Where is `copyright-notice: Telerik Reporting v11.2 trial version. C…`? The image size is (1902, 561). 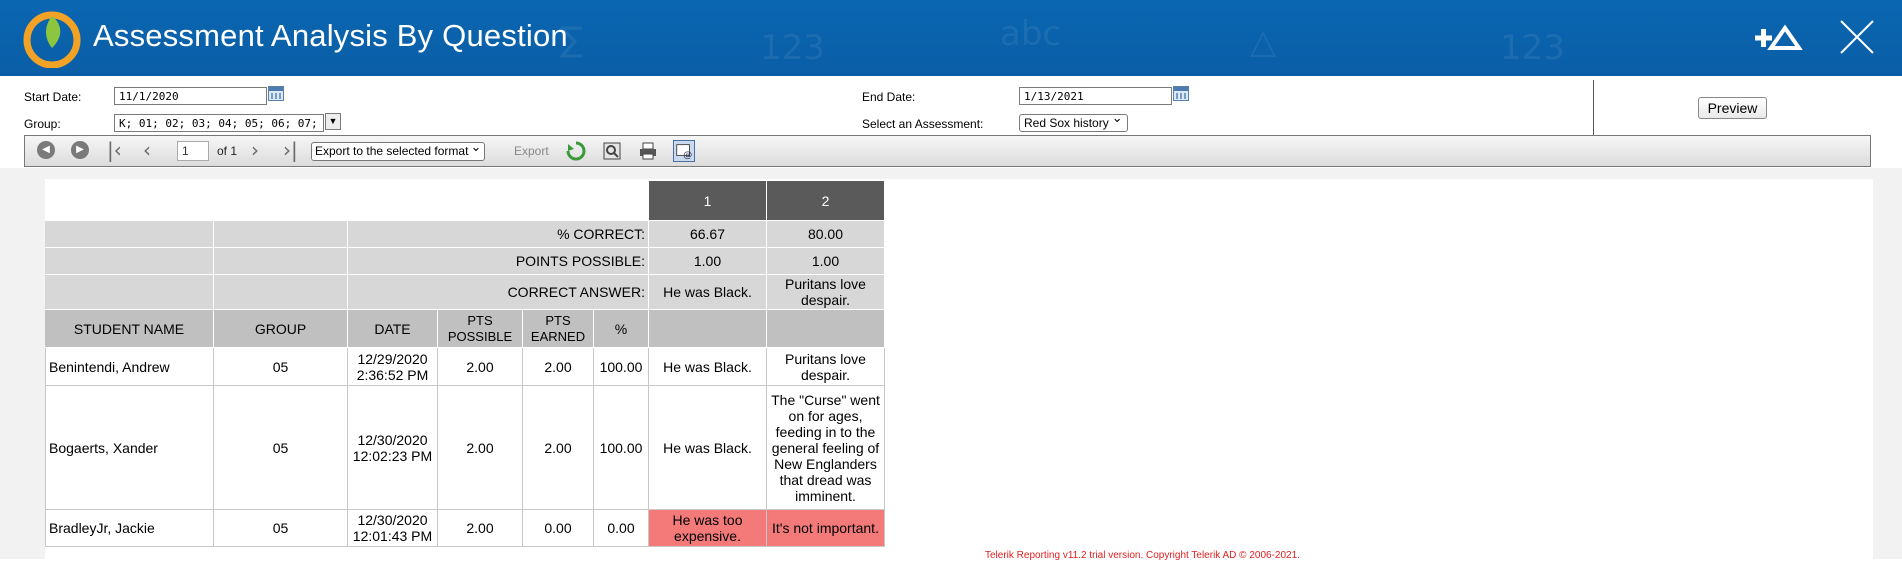 copyright-notice: Telerik Reporting v11.2 trial version. C… is located at coordinates (1142, 555).